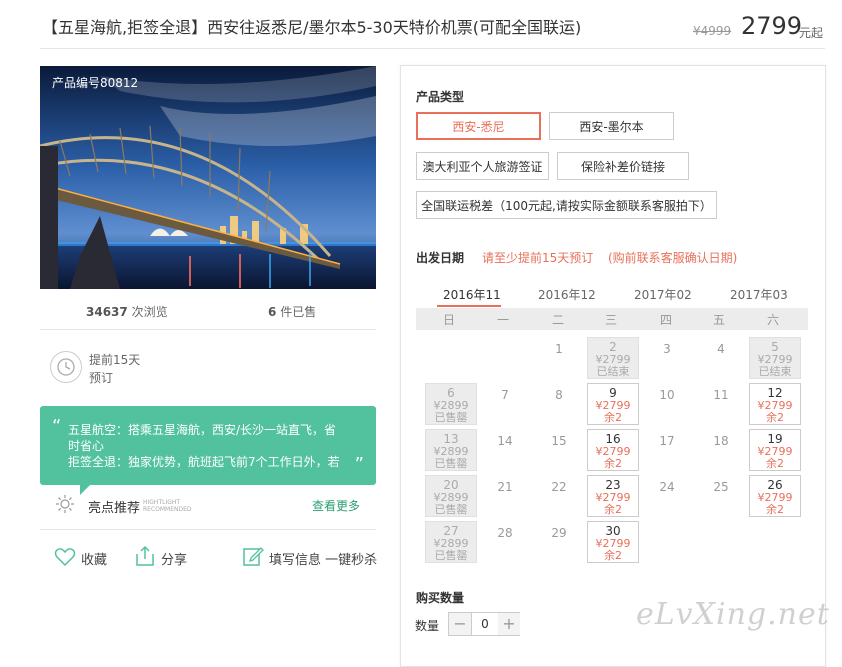  Describe the element at coordinates (162, 502) in the screenshot. I see `highlight-sub1: HIGHTLIGHT` at that location.